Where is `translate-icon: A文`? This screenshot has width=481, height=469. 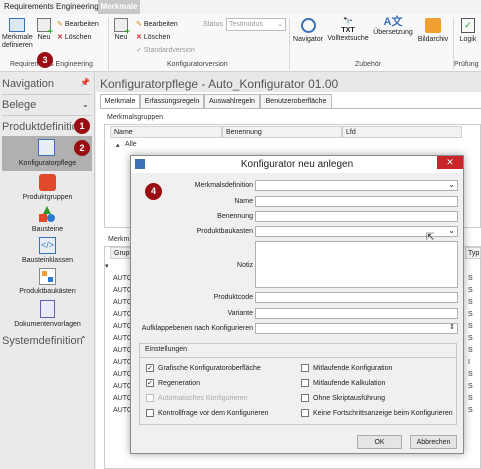 translate-icon: A文 is located at coordinates (393, 22).